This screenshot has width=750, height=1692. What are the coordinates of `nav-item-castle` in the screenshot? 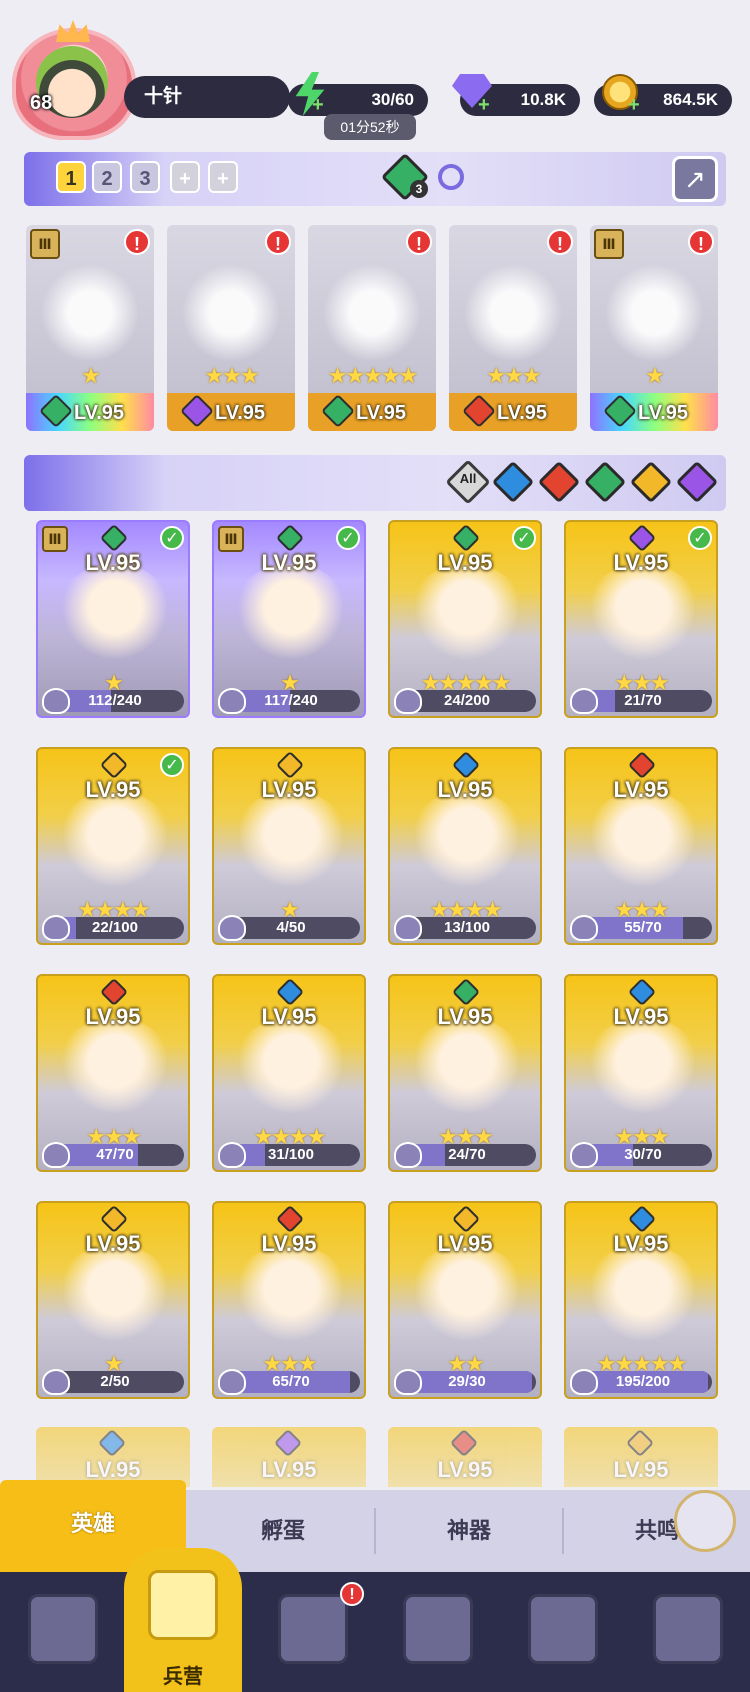 It's located at (437, 1632).